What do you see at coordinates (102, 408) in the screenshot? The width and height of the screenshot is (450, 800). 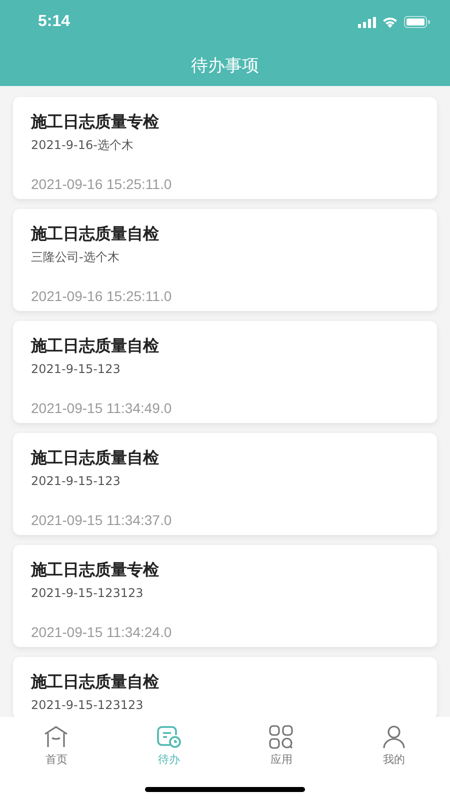 I see `task-time: 2021-09-15 11:34:49.0` at bounding box center [102, 408].